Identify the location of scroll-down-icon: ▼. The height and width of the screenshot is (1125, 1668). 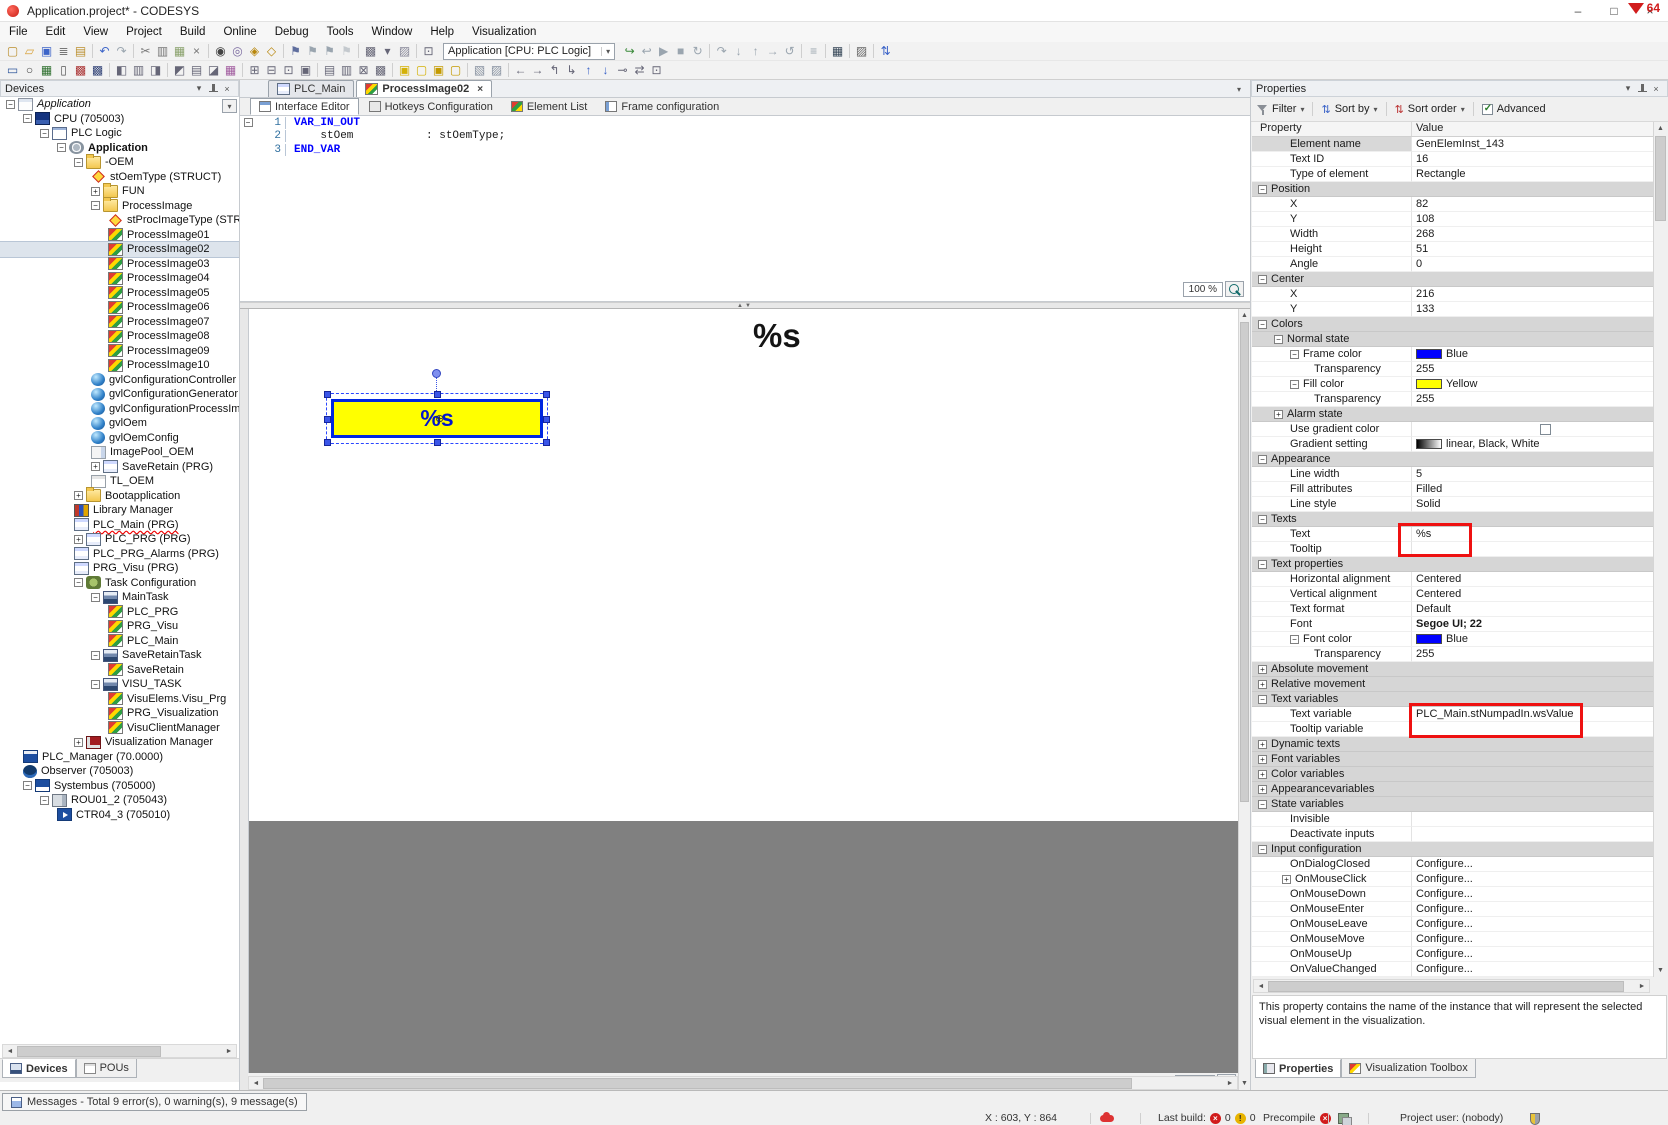
(1244, 1083).